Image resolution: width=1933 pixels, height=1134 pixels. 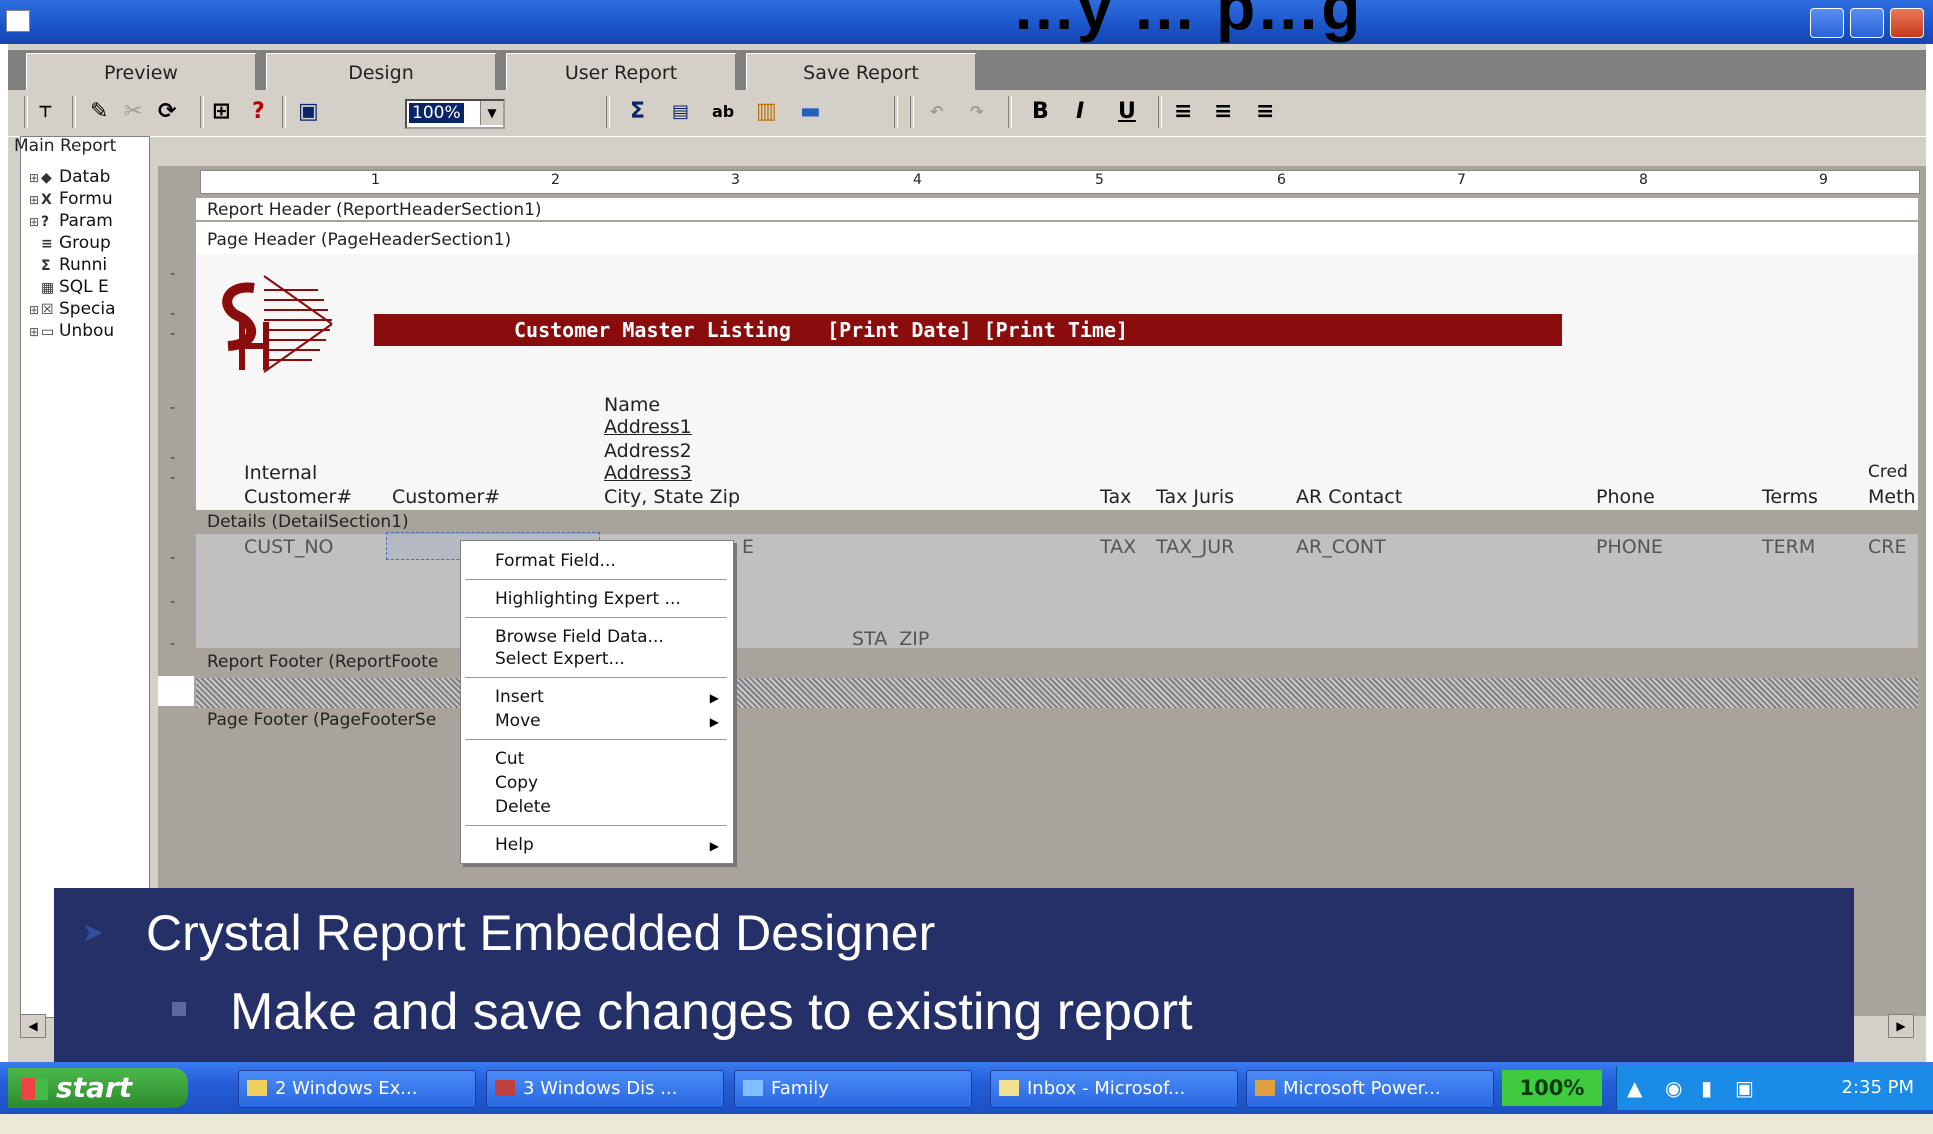 What do you see at coordinates (69, 287) in the screenshot?
I see `tree-item-sql-expression: ▦ SQL E` at bounding box center [69, 287].